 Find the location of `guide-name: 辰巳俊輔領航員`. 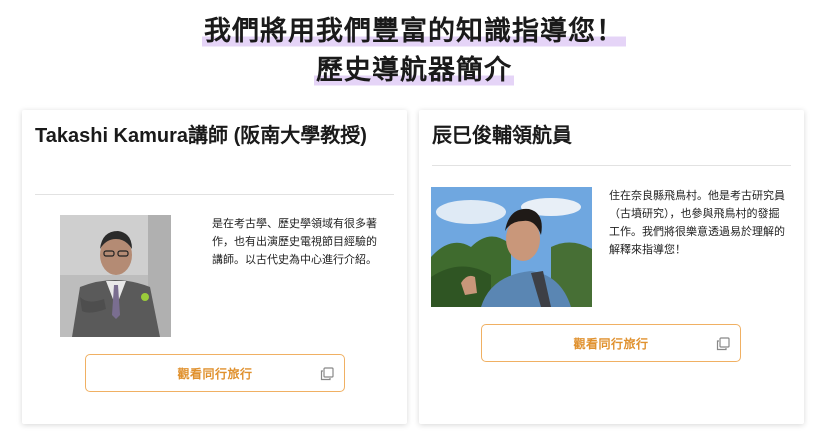

guide-name: 辰巳俊輔領航員 is located at coordinates (502, 136).